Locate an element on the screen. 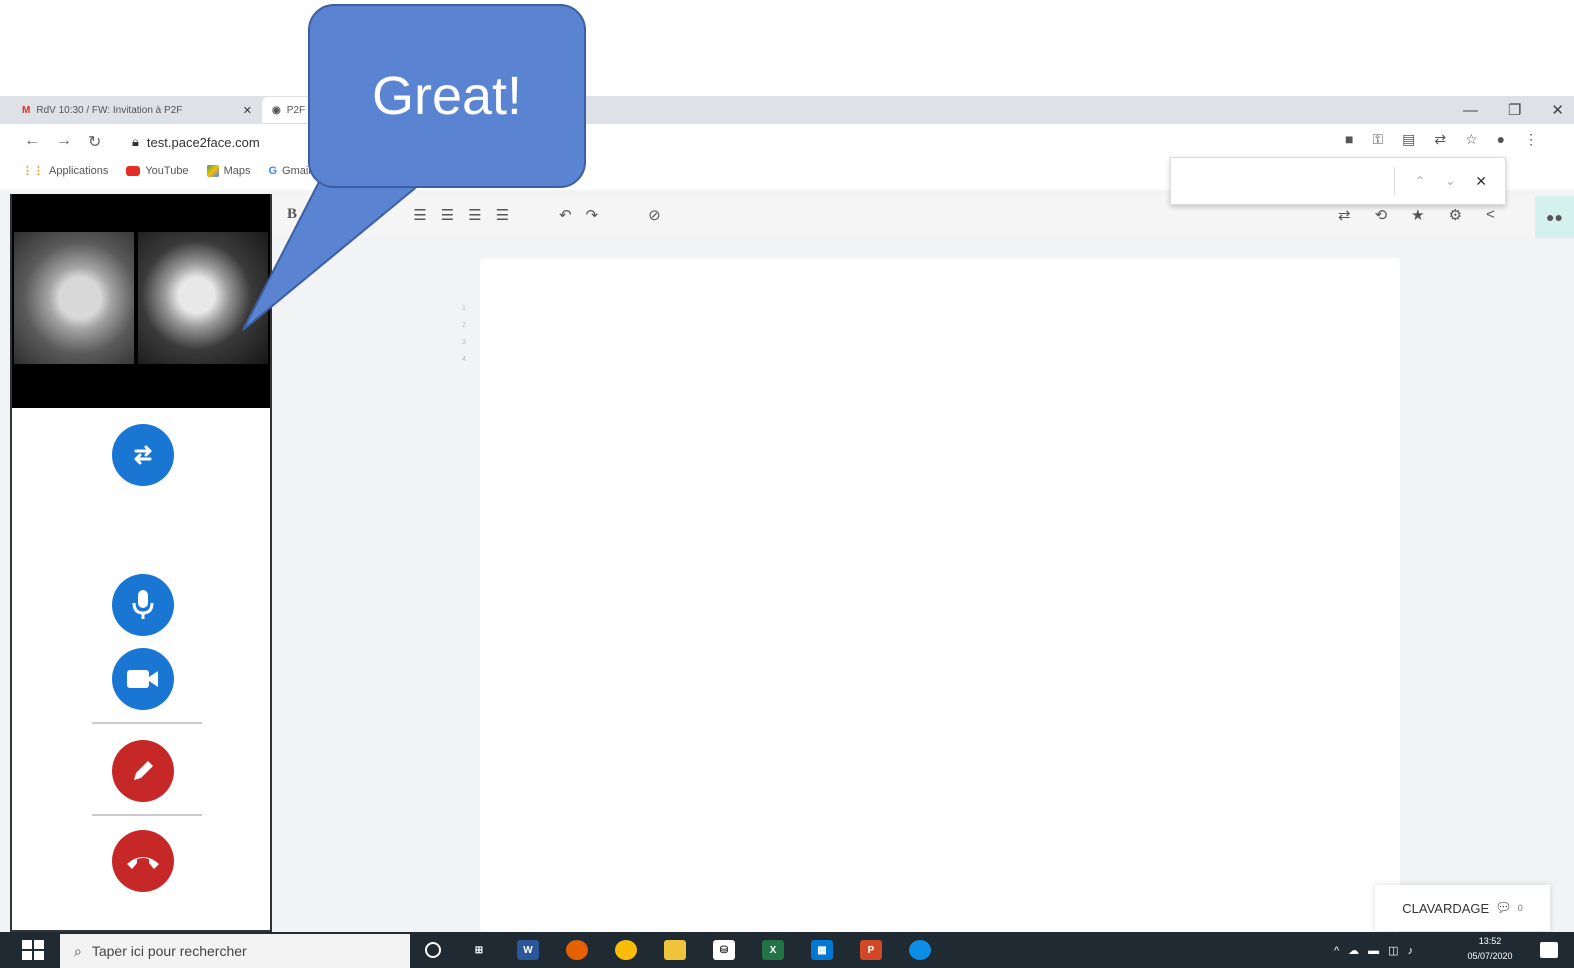 This screenshot has height=968, width=1574. reload-icon: ↻ is located at coordinates (94, 142).